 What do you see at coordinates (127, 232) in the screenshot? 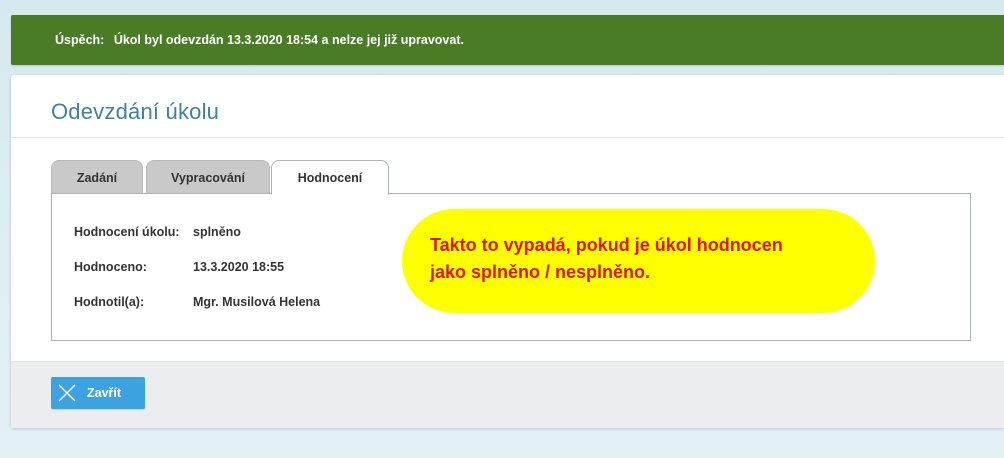
I see `evaluation-result-label: Hodnocení úkolu:` at bounding box center [127, 232].